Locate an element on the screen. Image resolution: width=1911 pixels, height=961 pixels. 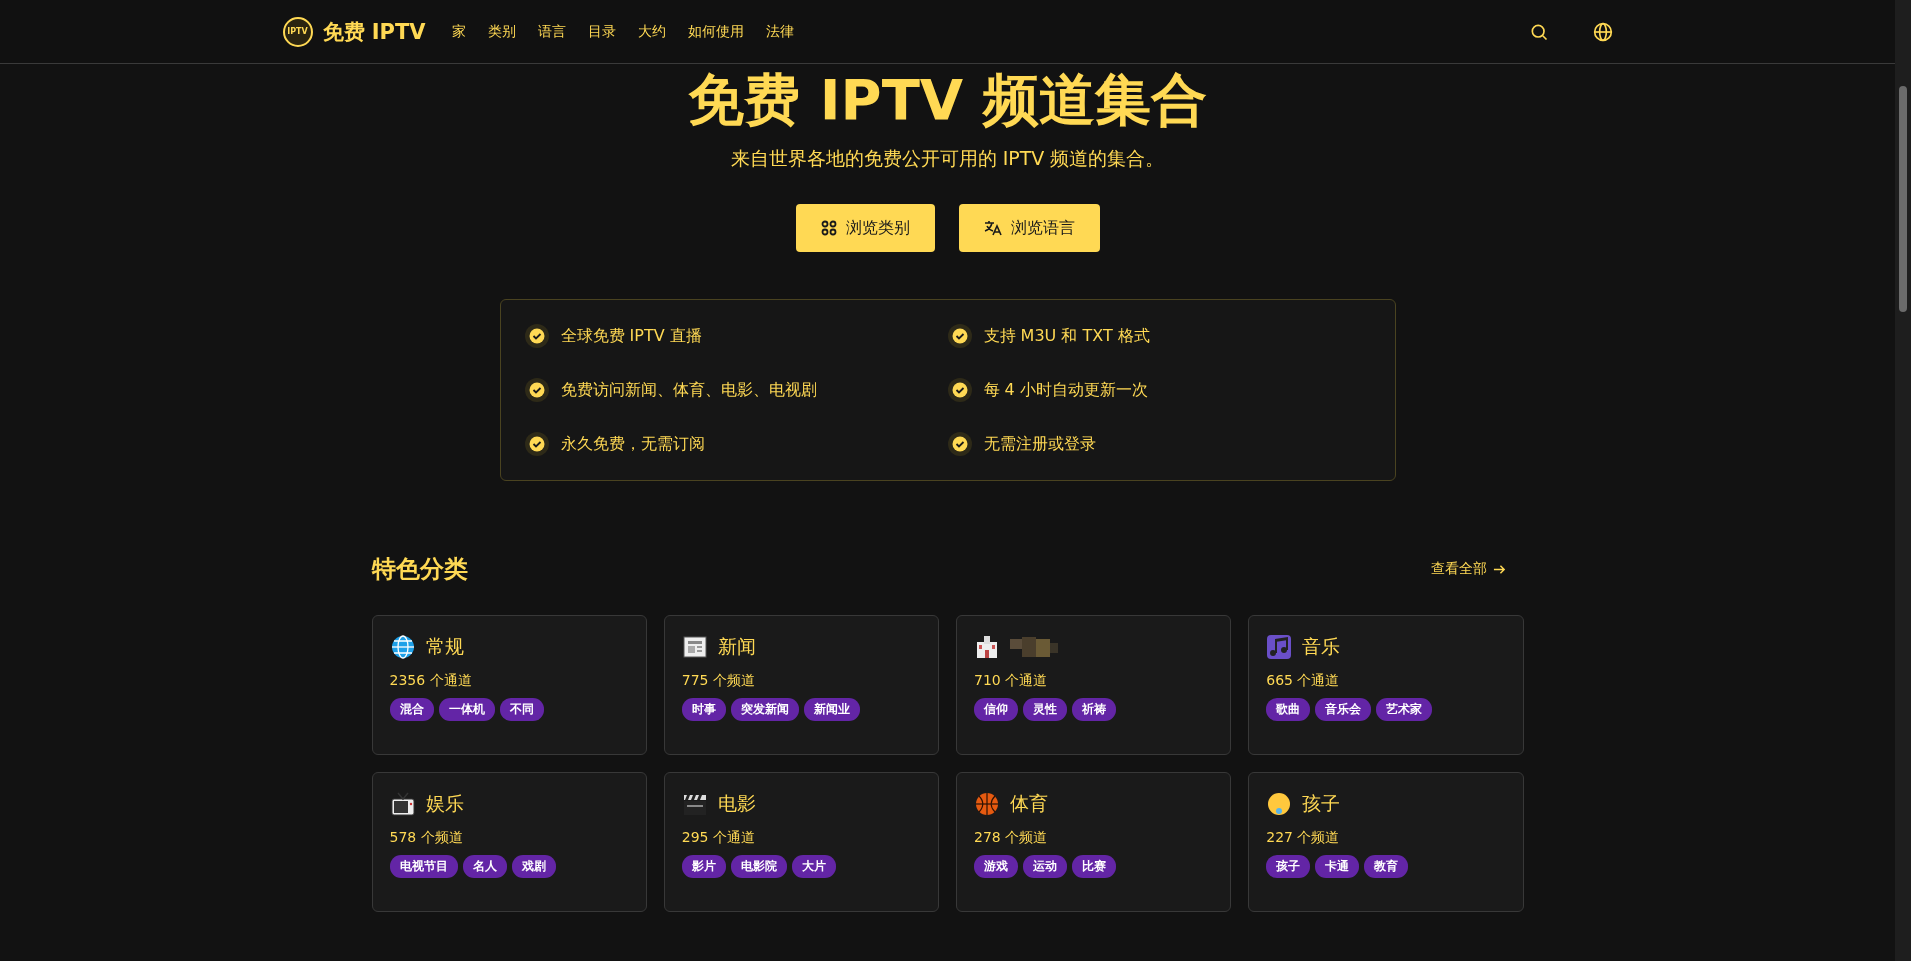
channel-count: 578 个频道 is located at coordinates (426, 838).